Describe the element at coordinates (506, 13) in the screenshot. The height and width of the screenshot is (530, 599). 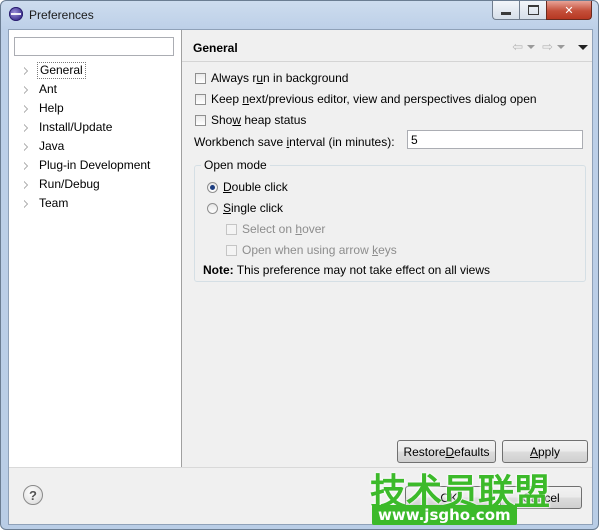
I see `minimize-icon` at that location.